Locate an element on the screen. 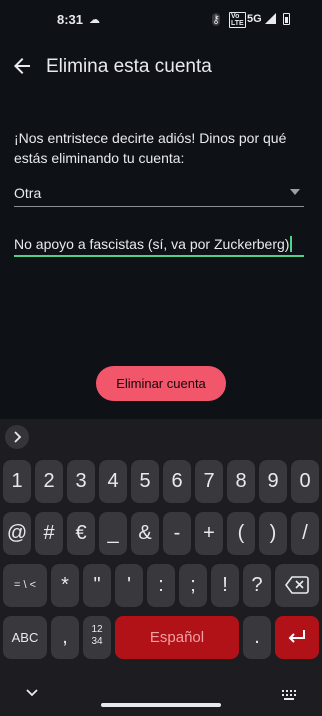  key-9: 9 is located at coordinates (273, 481).